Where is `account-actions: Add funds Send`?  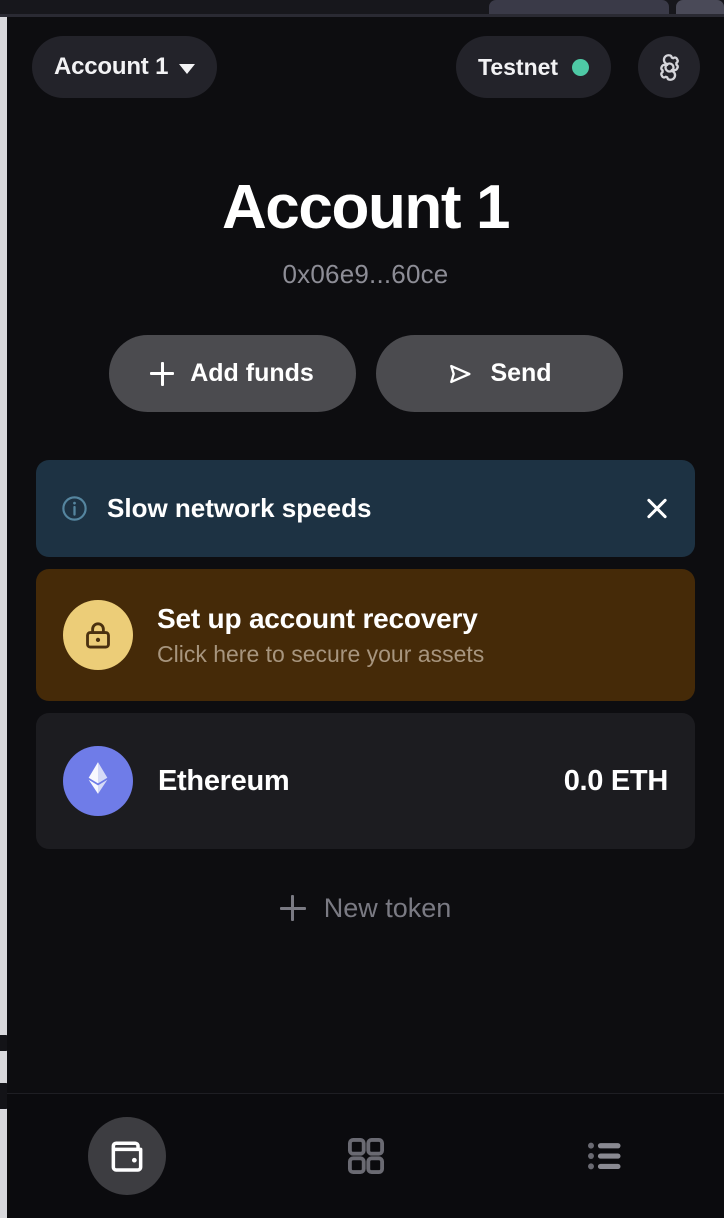 account-actions: Add funds Send is located at coordinates (365, 373).